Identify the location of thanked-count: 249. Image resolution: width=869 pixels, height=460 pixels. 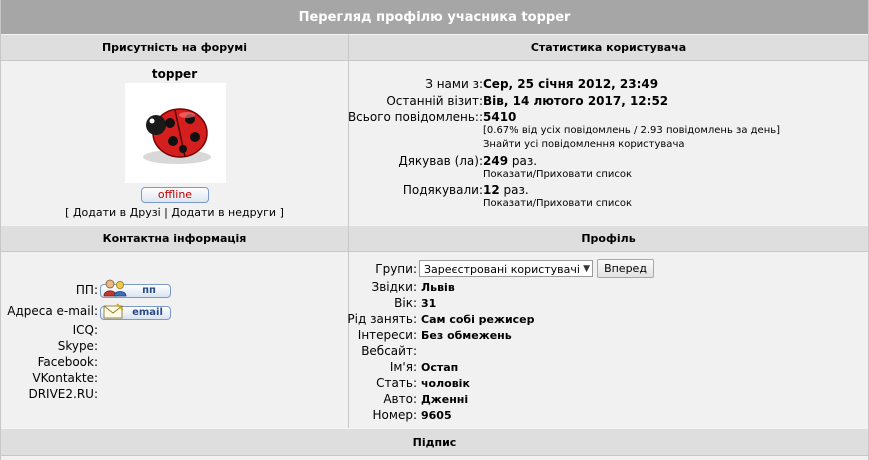
(496, 161).